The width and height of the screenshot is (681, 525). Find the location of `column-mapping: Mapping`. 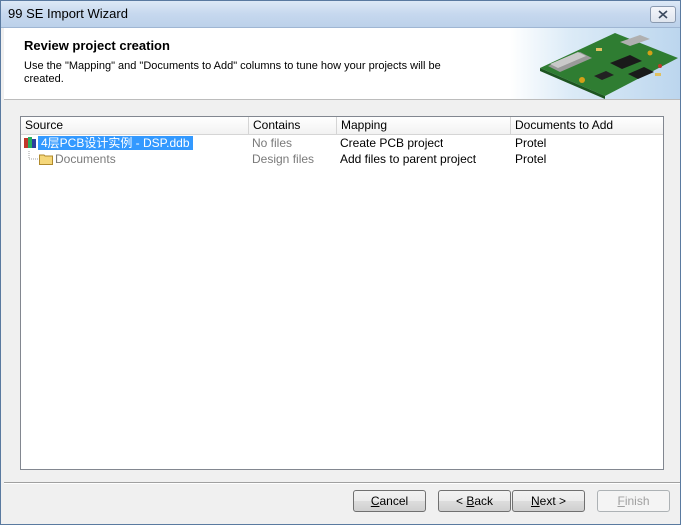

column-mapping: Mapping is located at coordinates (424, 125).